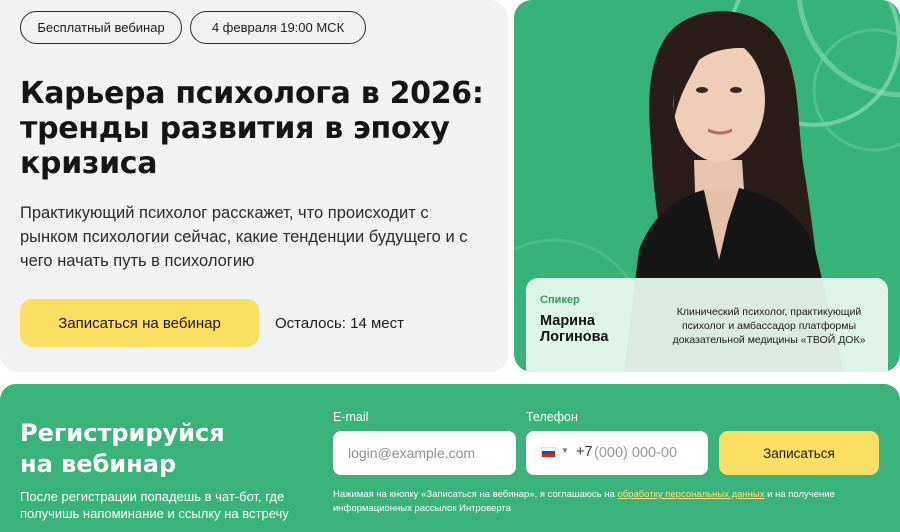 This screenshot has width=900, height=532. I want to click on chevron-down-icon: ▼, so click(565, 450).